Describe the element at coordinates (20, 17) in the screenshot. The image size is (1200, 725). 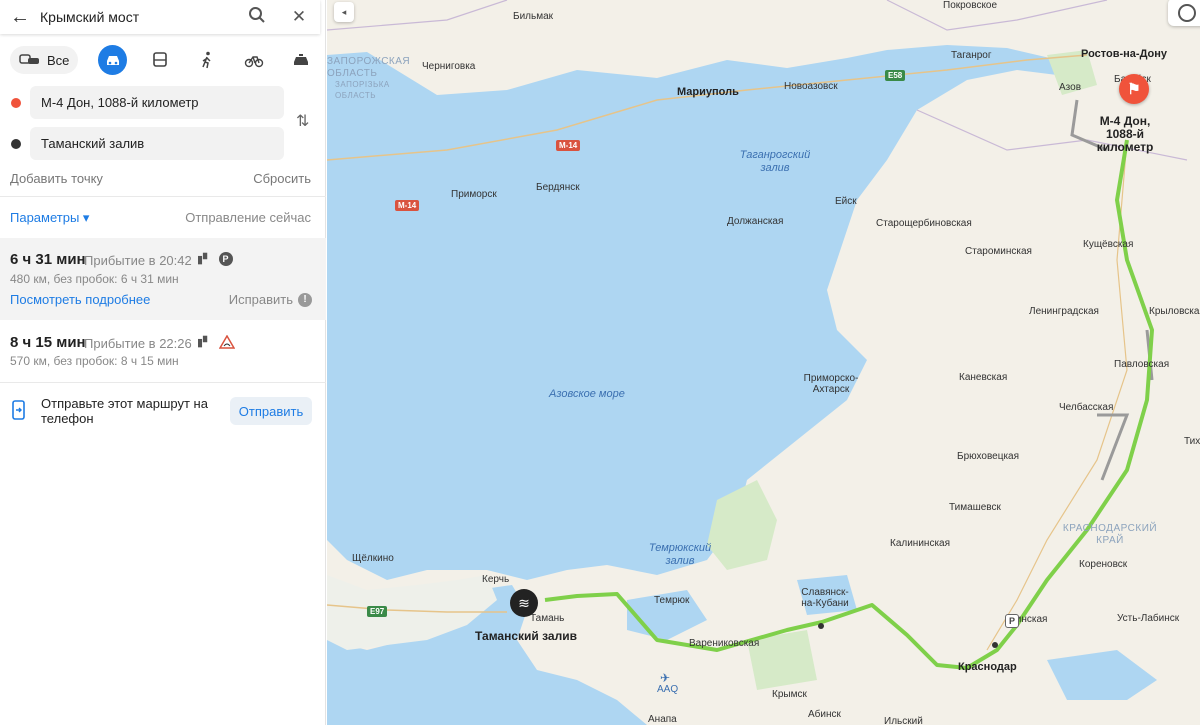
I see `back-arrow-icon: ←` at that location.